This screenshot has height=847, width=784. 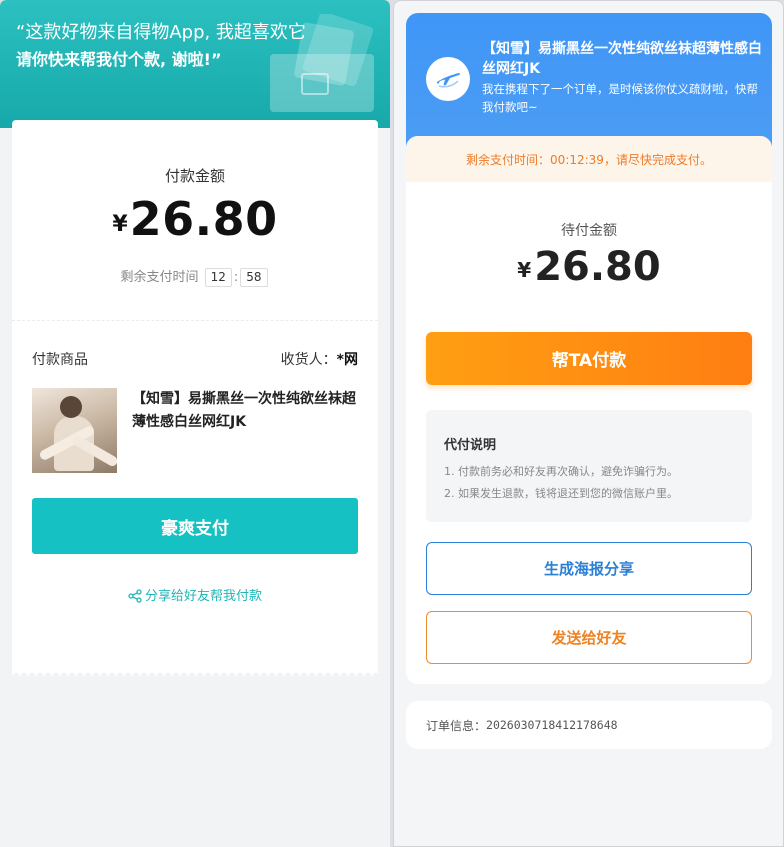 I want to click on send-to-friend-button: 发送给好友, so click(x=589, y=637).